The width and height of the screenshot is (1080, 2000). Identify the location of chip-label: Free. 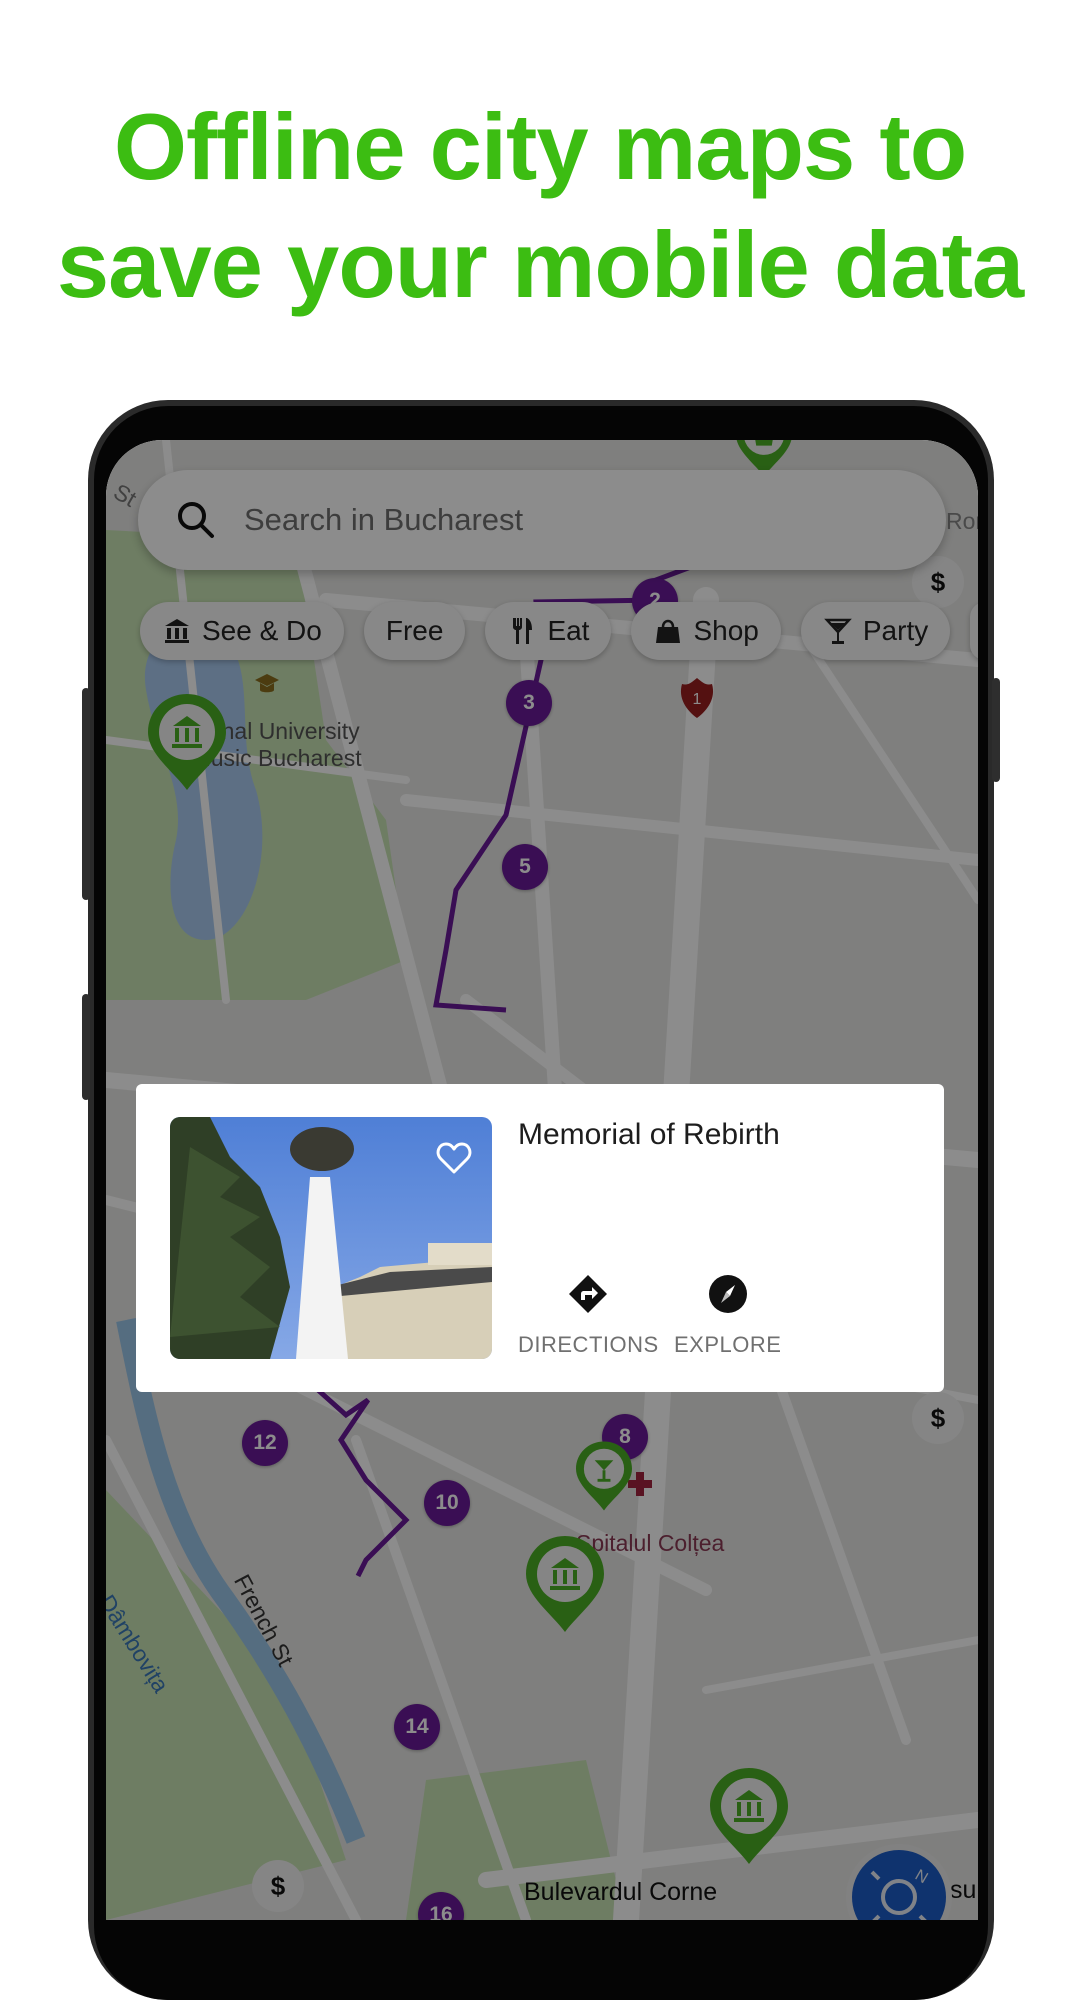
(414, 630).